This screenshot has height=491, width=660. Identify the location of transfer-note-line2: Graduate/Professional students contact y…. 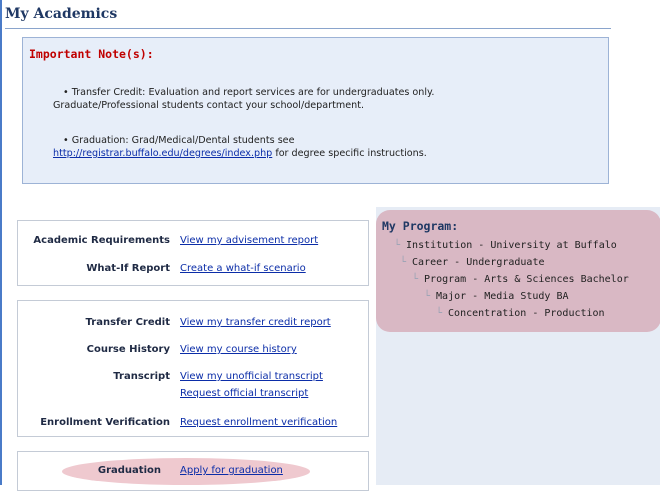
(209, 105).